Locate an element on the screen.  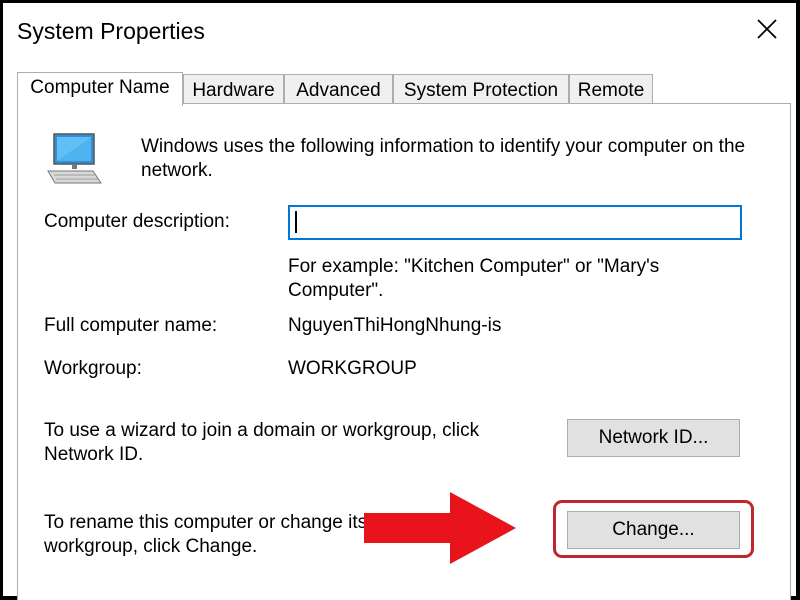
tab-advanced: Advanced is located at coordinates (338, 89).